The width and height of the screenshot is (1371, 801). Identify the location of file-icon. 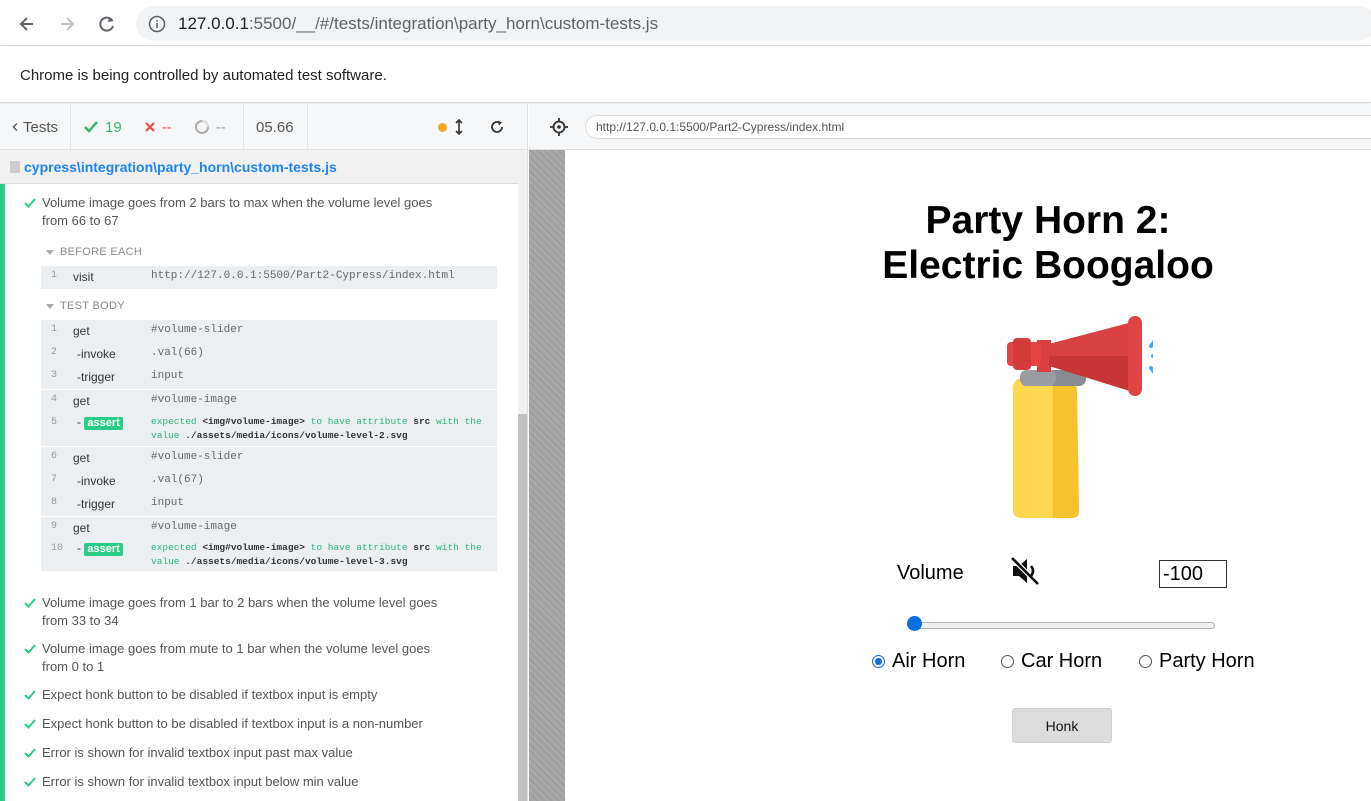
(15, 166).